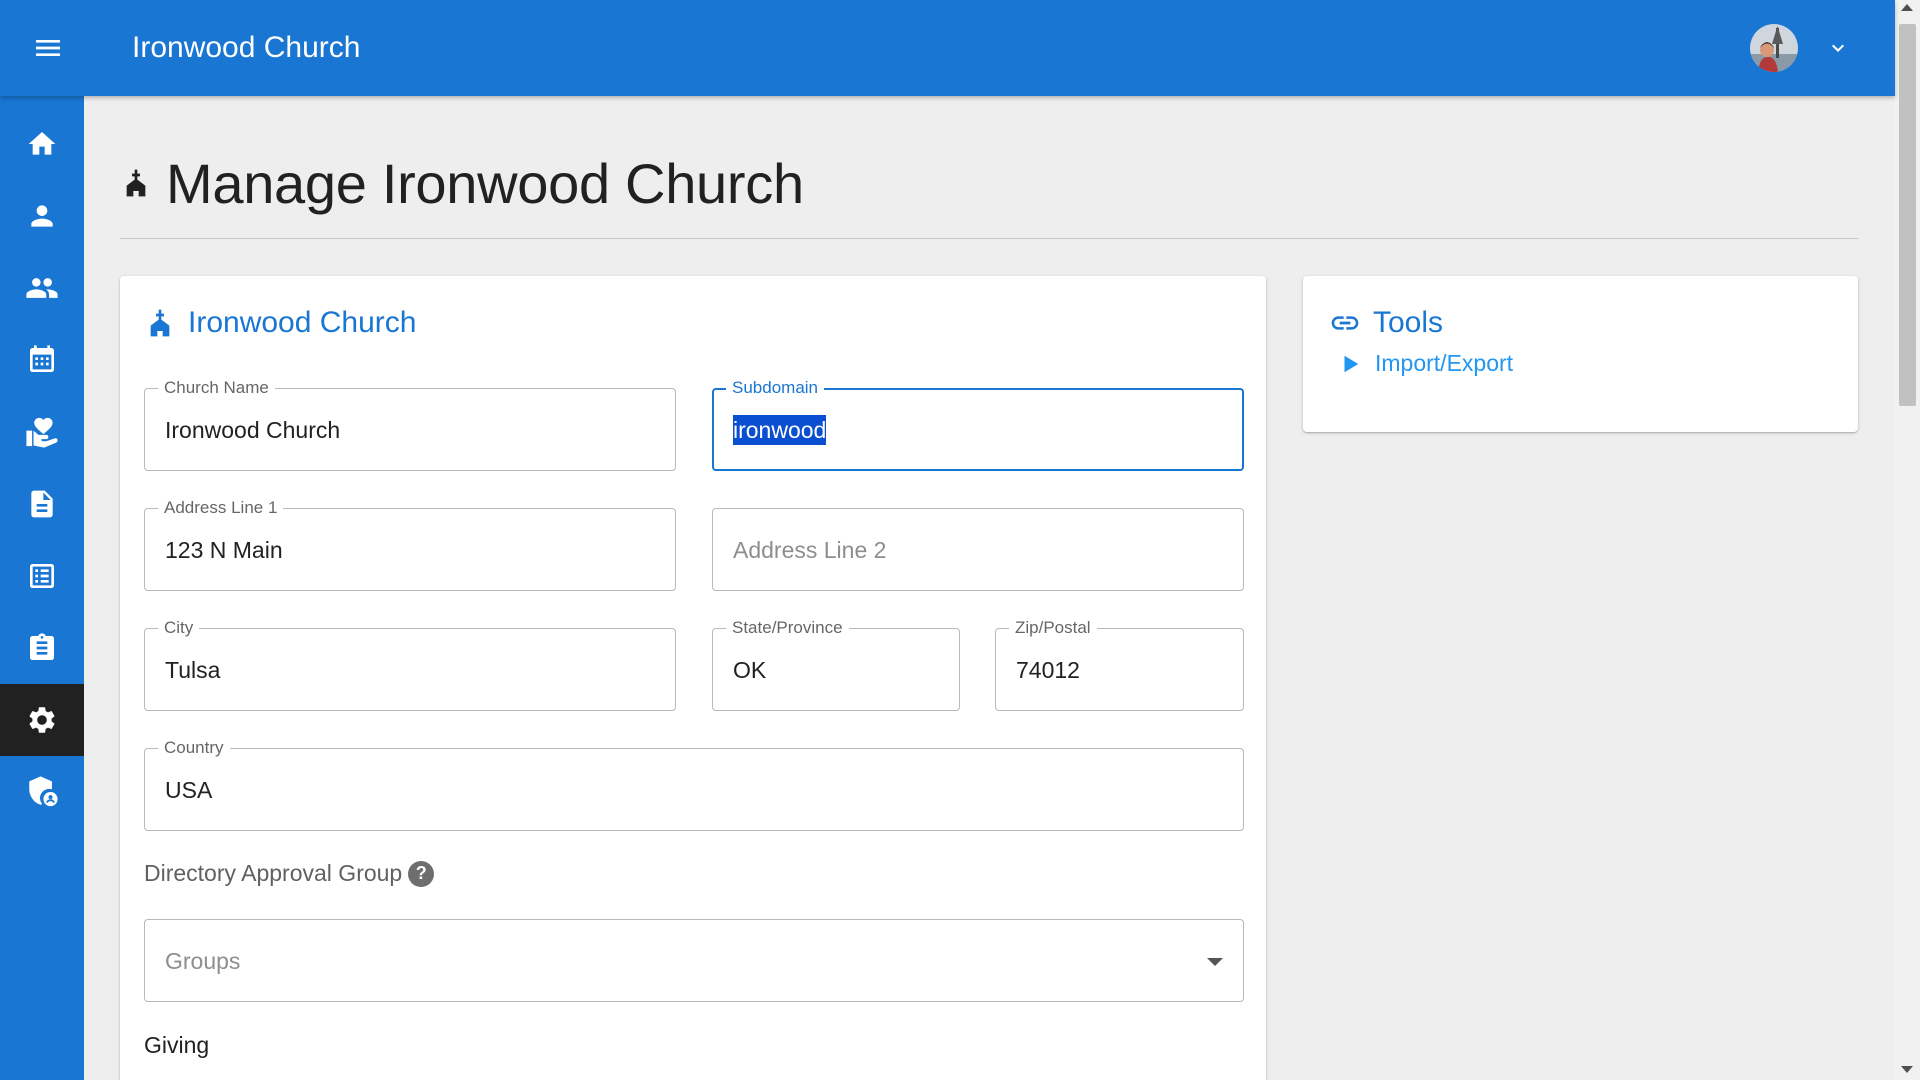 The width and height of the screenshot is (1920, 1080). Describe the element at coordinates (1053, 628) in the screenshot. I see `zip-label: Zip/Postal` at that location.